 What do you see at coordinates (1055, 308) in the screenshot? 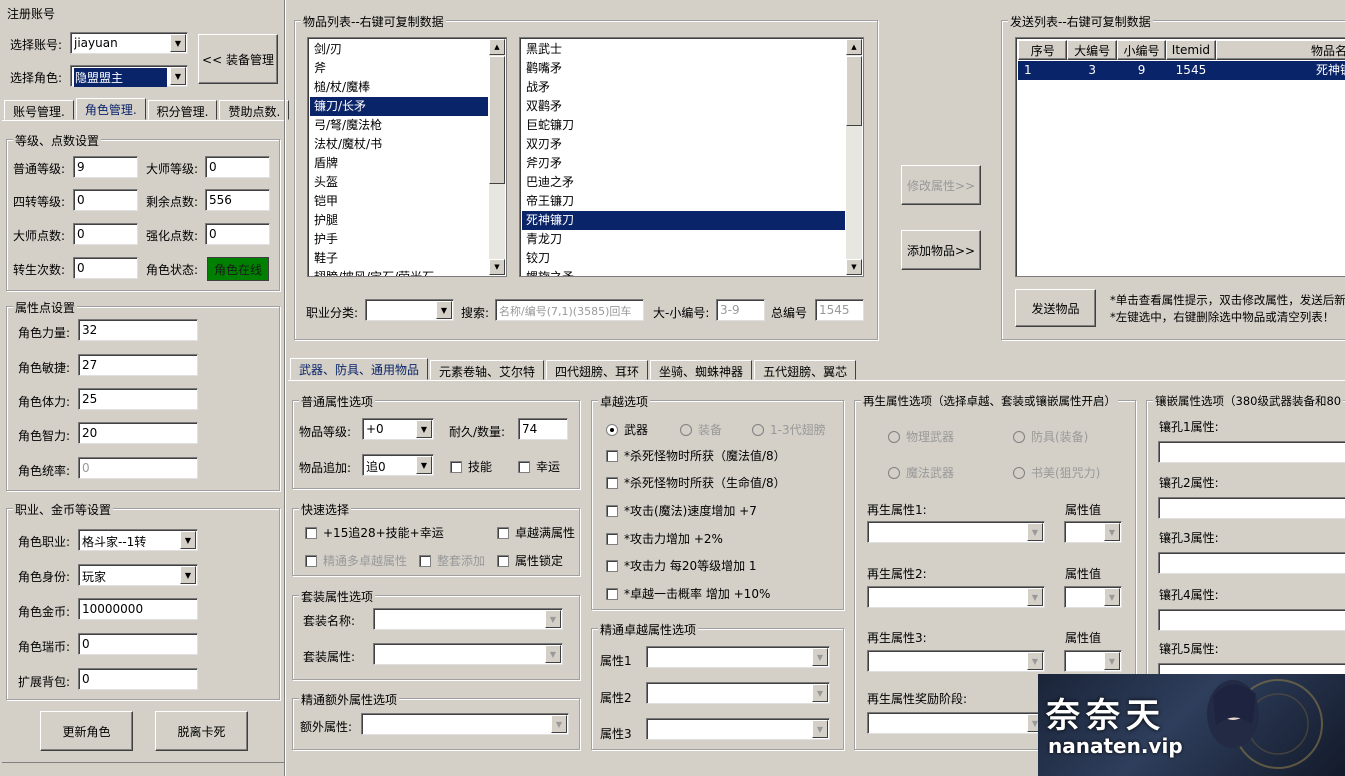
I see `send-item-button: 发送物品` at bounding box center [1055, 308].